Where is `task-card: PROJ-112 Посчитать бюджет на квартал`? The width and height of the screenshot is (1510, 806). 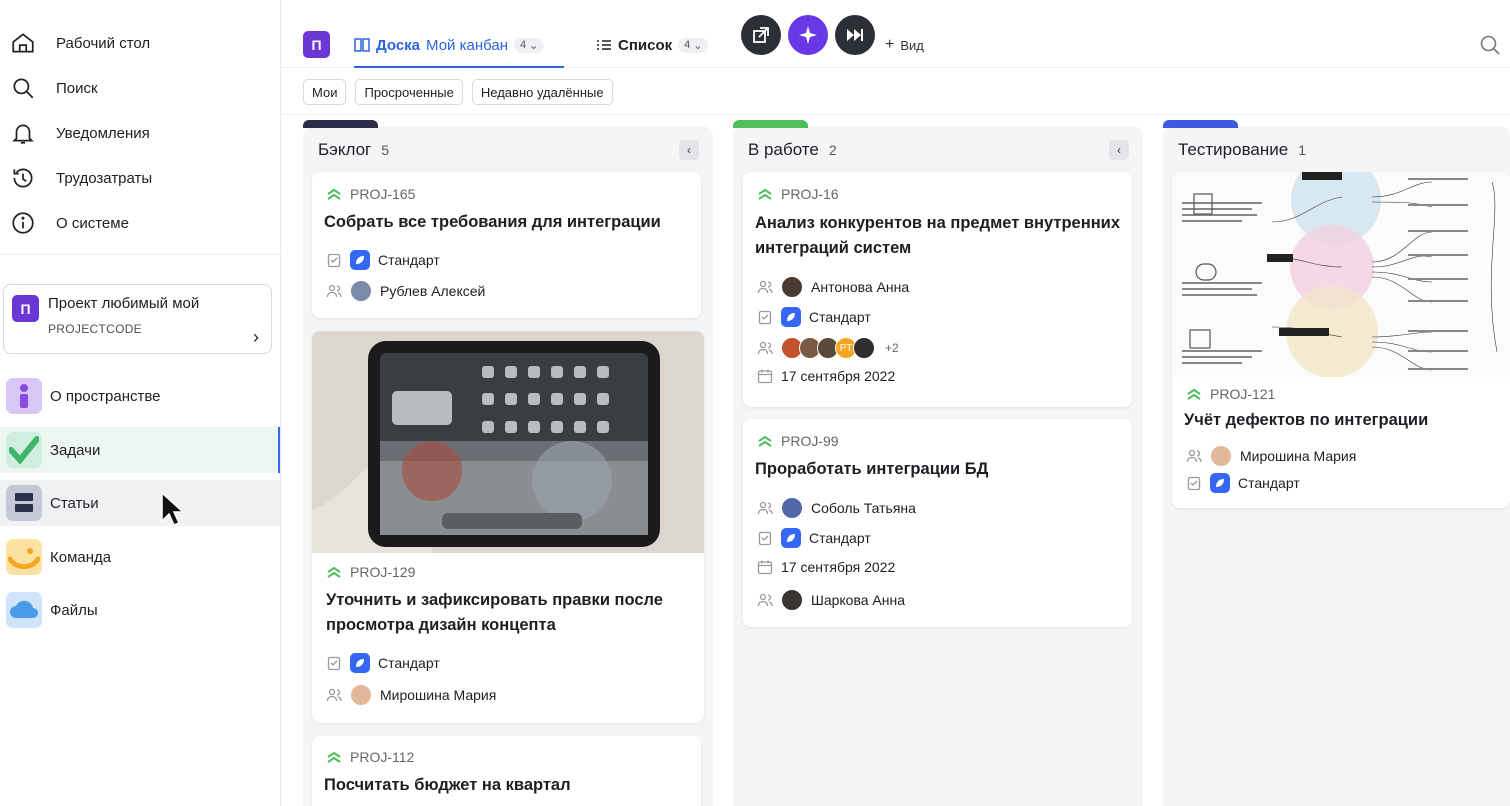 task-card: PROJ-112 Посчитать бюджет на квартал is located at coordinates (506, 771).